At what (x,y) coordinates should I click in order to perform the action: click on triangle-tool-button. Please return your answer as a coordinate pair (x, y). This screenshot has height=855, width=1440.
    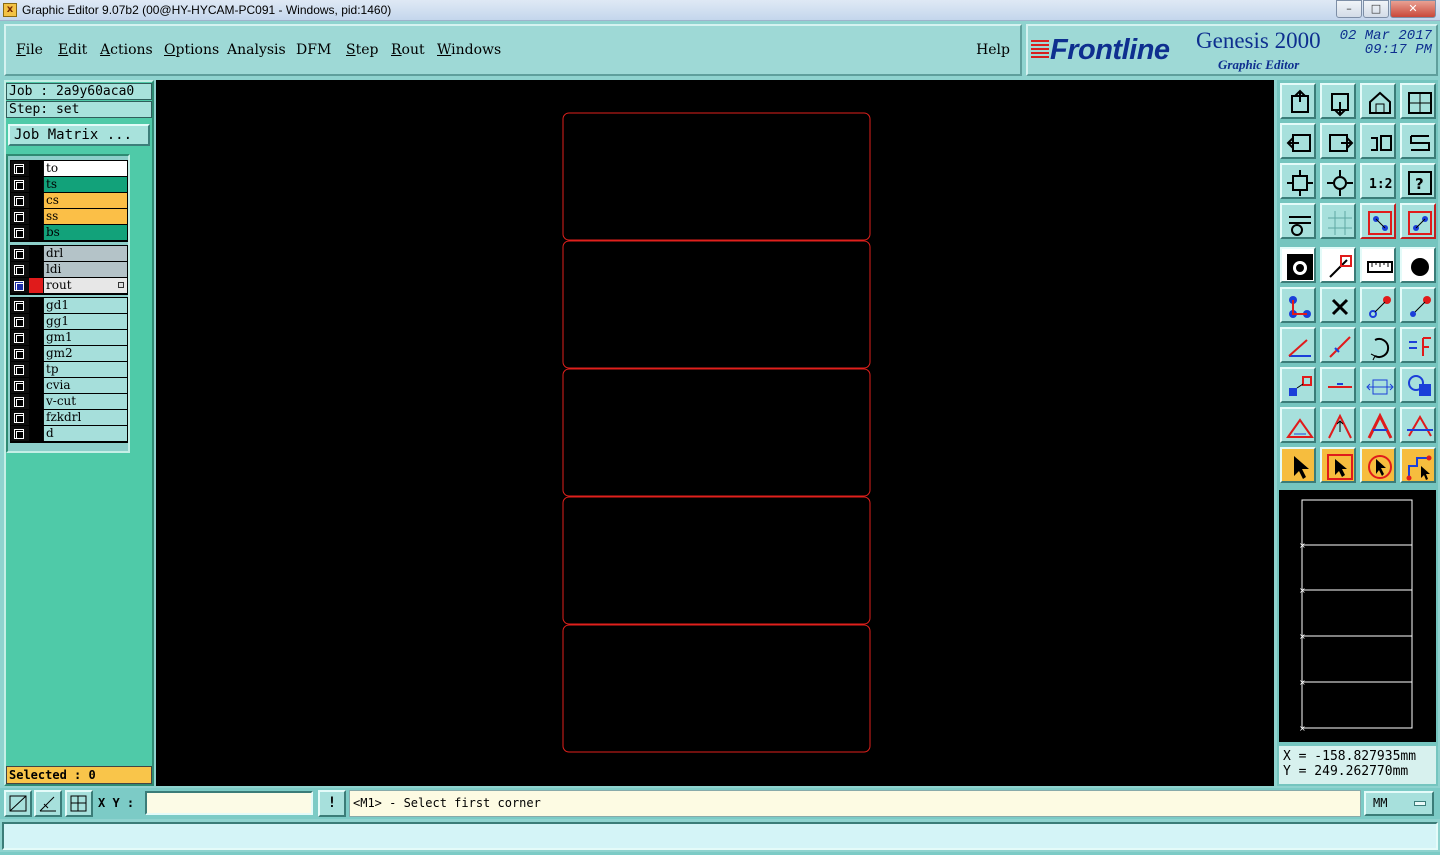
    Looking at the image, I should click on (1298, 425).